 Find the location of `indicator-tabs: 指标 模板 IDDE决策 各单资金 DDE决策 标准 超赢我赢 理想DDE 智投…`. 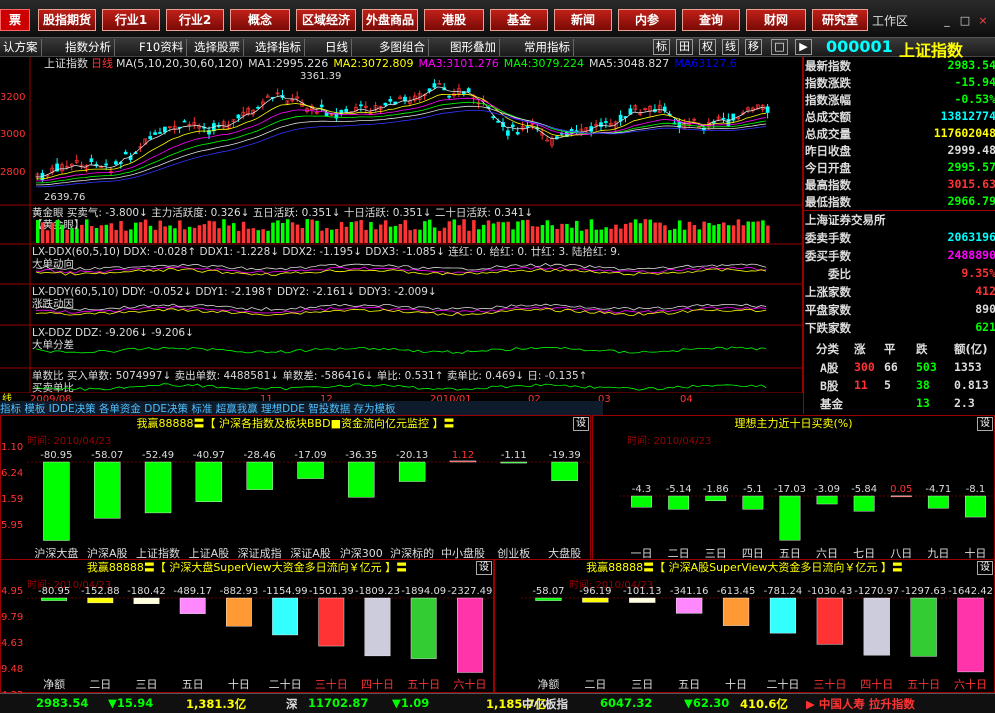

indicator-tabs: 指标 模板 IDDE决策 各单资金 DDE决策 标准 超赢我赢 理想DDE 智投… is located at coordinates (301, 408).